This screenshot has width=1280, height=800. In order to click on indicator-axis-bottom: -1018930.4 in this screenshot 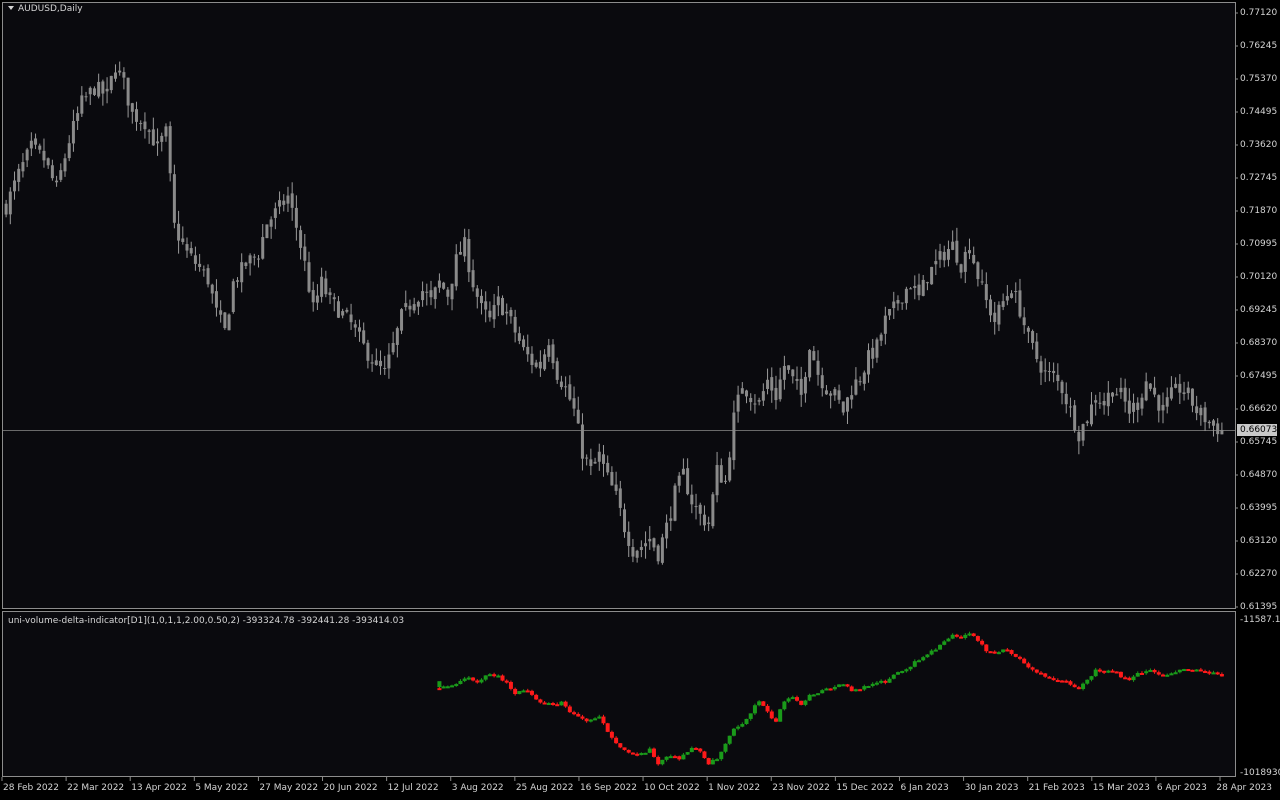, I will do `click(1260, 773)`.